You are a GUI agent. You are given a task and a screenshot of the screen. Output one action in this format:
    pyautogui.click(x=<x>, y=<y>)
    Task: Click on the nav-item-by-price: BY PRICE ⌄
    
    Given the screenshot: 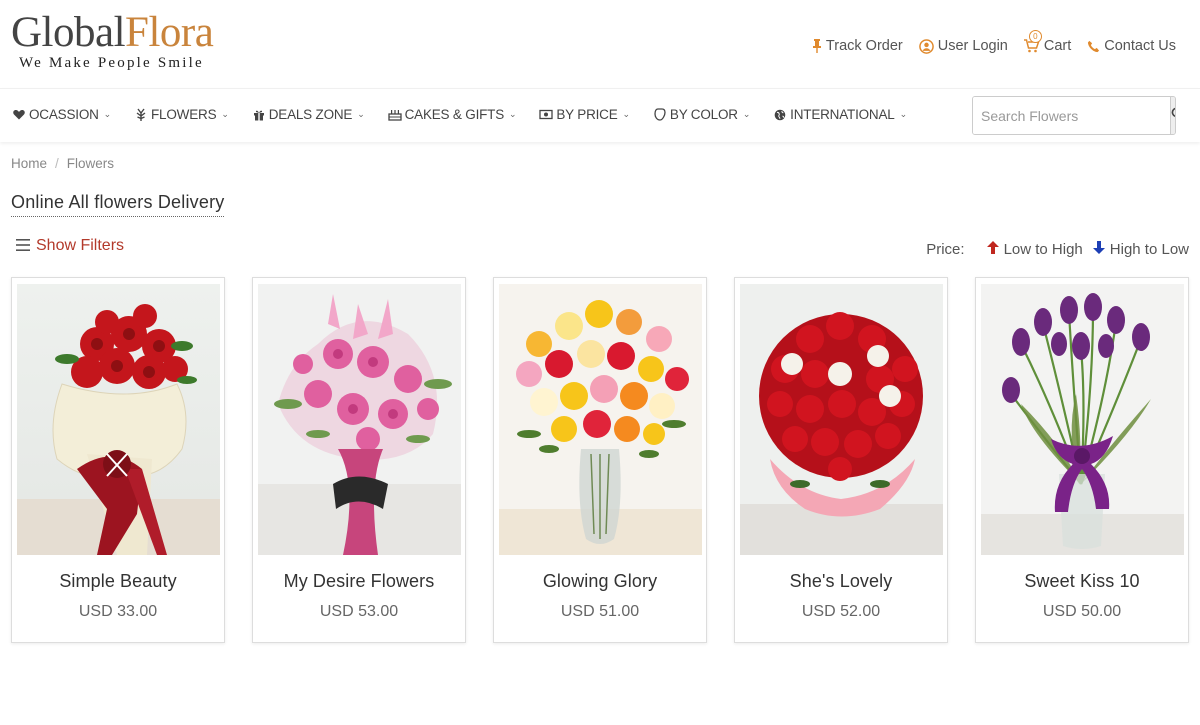 What is the action you would take?
    pyautogui.click(x=584, y=114)
    